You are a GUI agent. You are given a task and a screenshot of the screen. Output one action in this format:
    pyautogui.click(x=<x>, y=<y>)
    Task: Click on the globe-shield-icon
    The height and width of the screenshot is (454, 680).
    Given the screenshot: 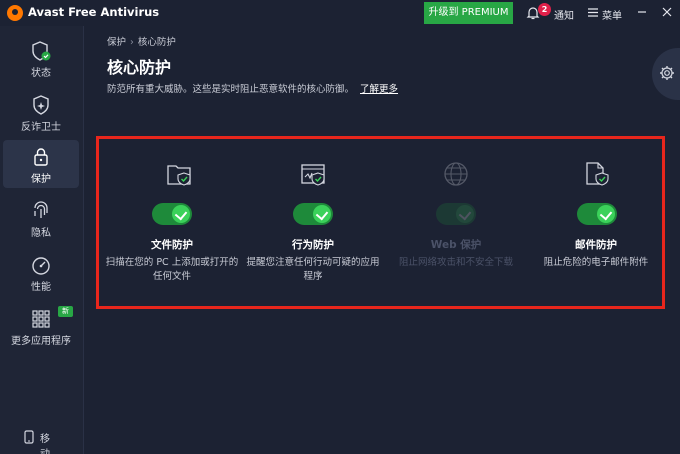 What is the action you would take?
    pyautogui.click(x=456, y=174)
    